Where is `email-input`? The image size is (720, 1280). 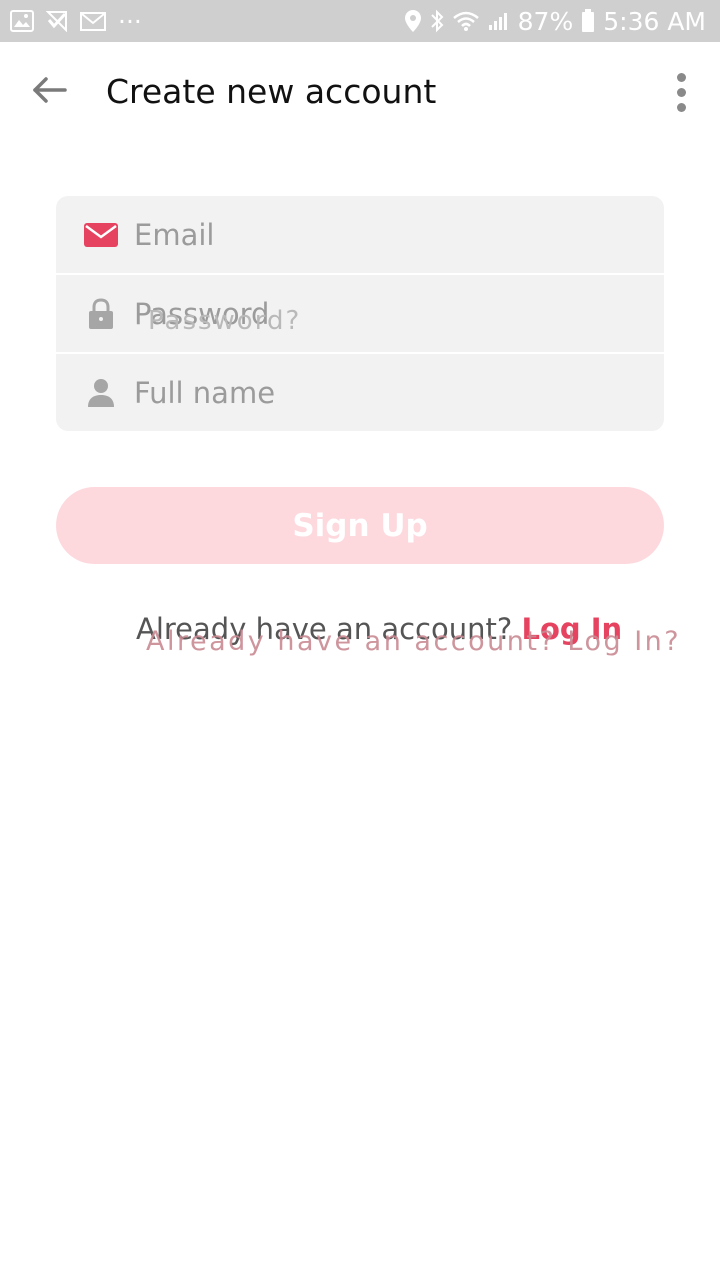
email-input is located at coordinates (384, 235).